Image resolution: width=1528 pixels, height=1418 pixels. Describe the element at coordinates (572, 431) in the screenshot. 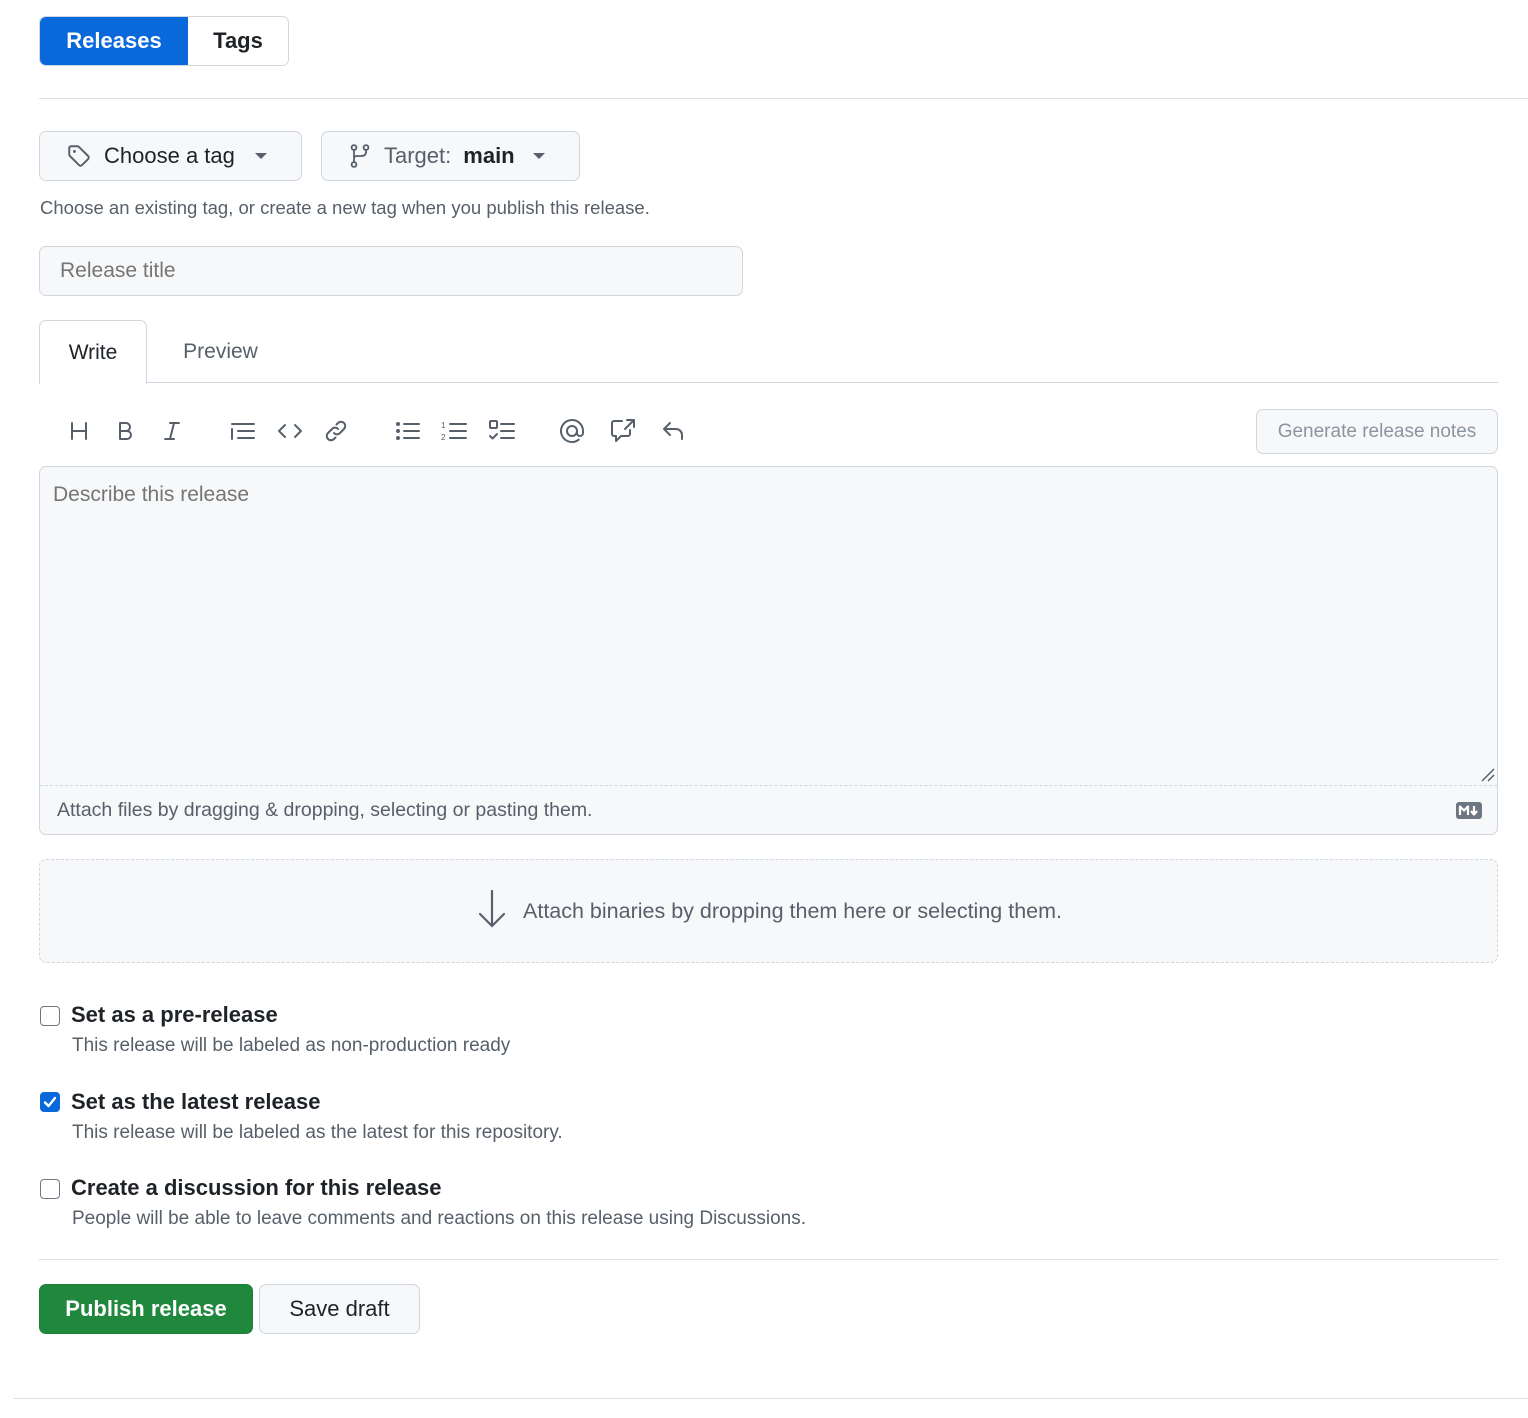

I see `mention-icon` at that location.